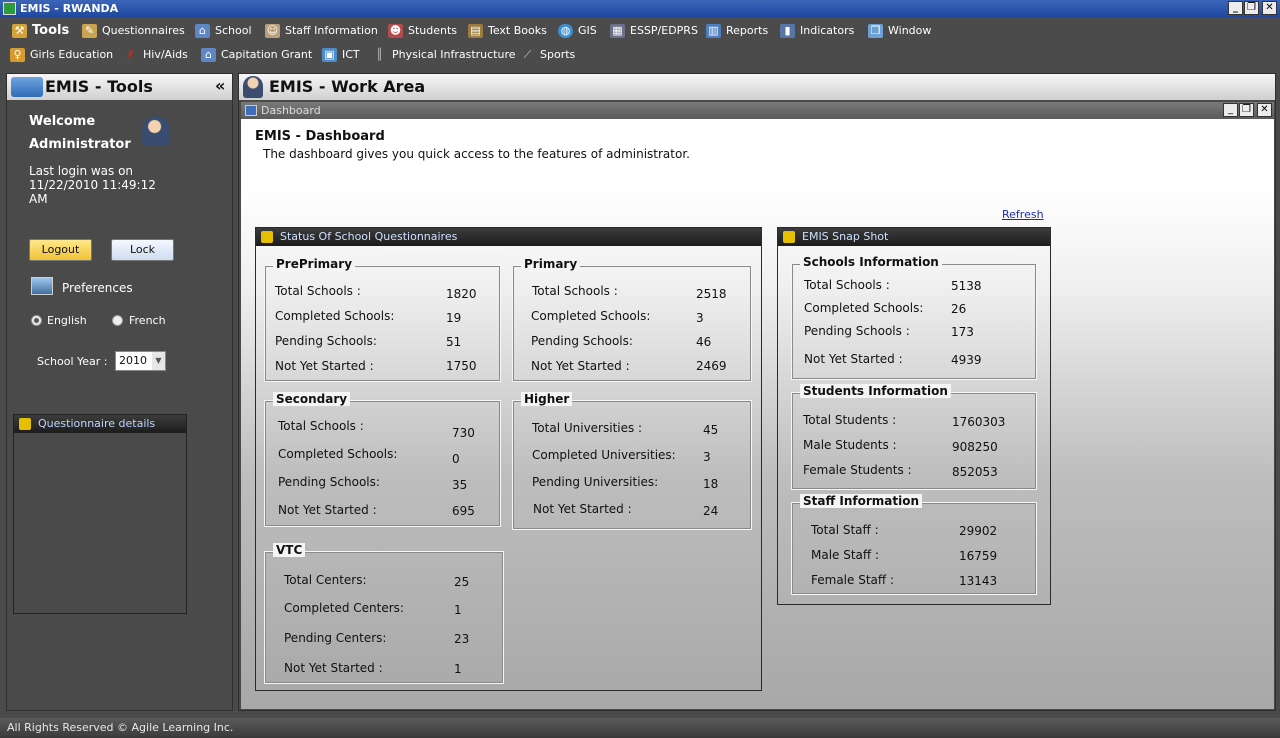 This screenshot has height=738, width=1280. Describe the element at coordinates (9, 8) in the screenshot. I see `app-icon` at that location.